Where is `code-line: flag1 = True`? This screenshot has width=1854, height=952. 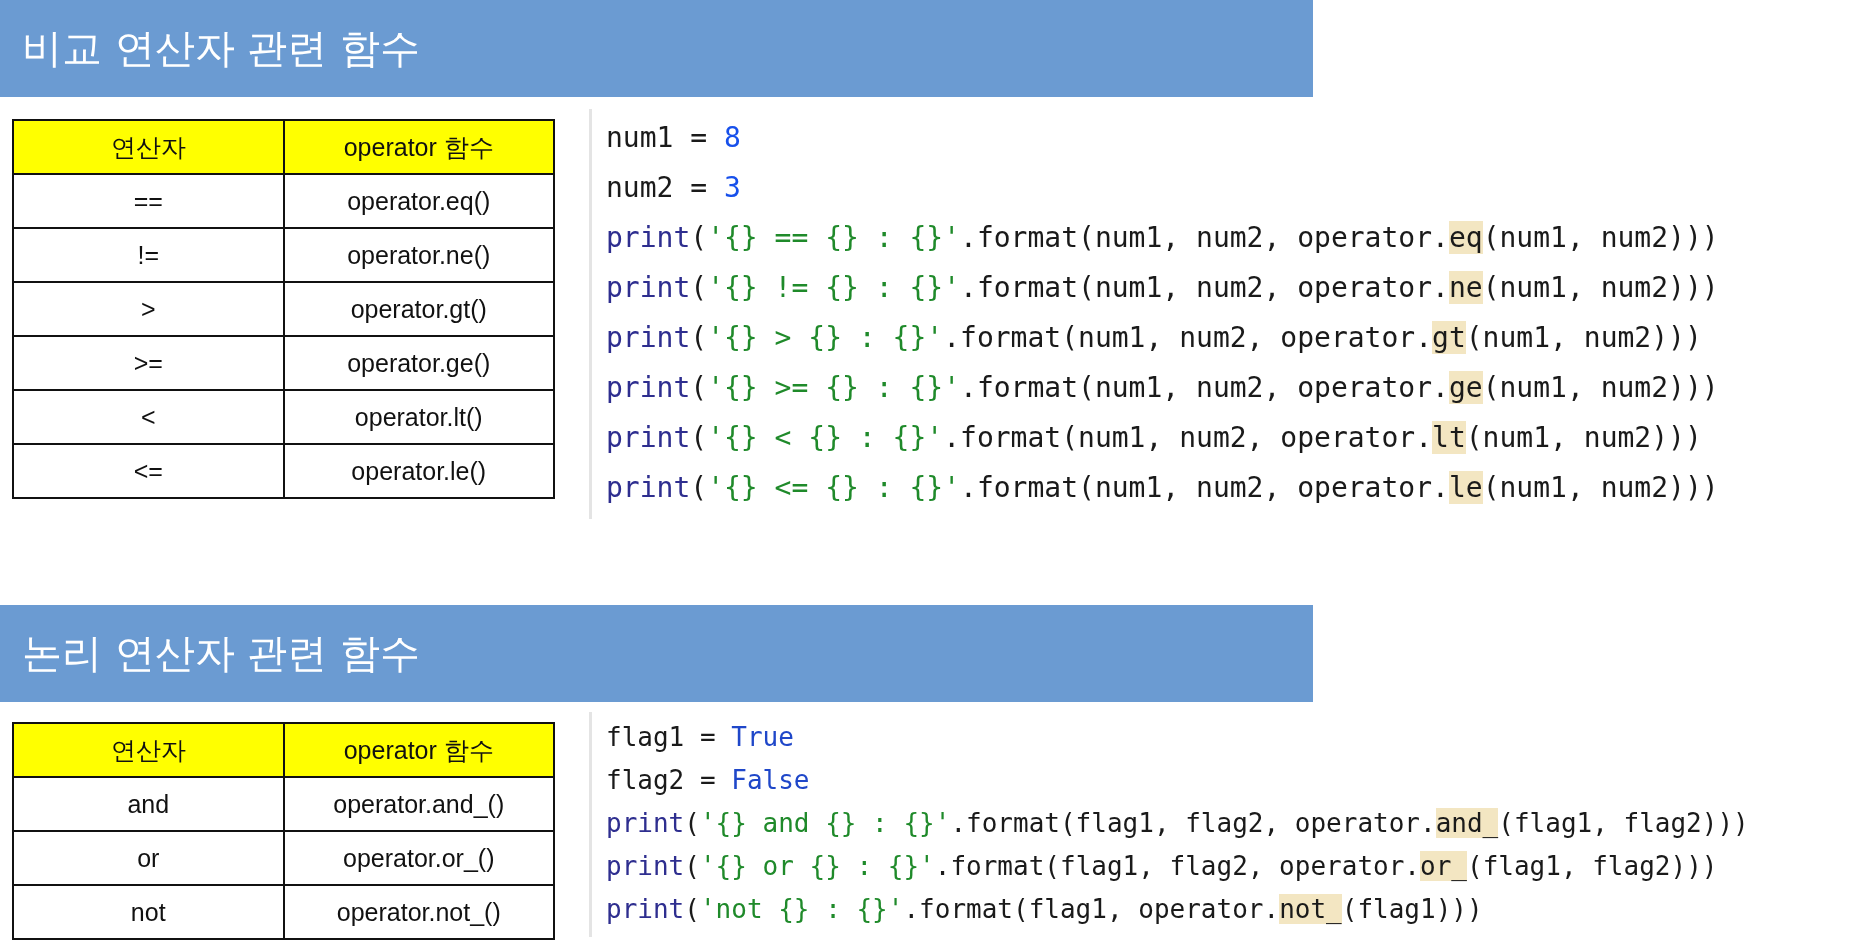
code-line: flag1 = True is located at coordinates (700, 737).